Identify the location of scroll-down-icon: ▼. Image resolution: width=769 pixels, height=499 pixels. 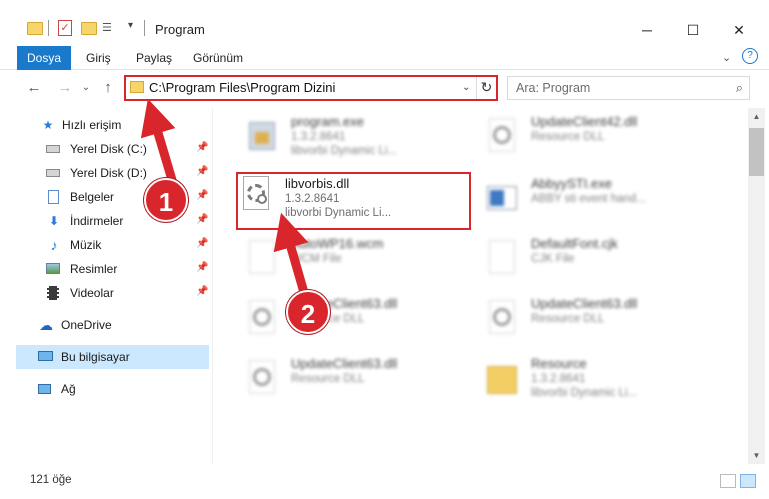
(756, 455).